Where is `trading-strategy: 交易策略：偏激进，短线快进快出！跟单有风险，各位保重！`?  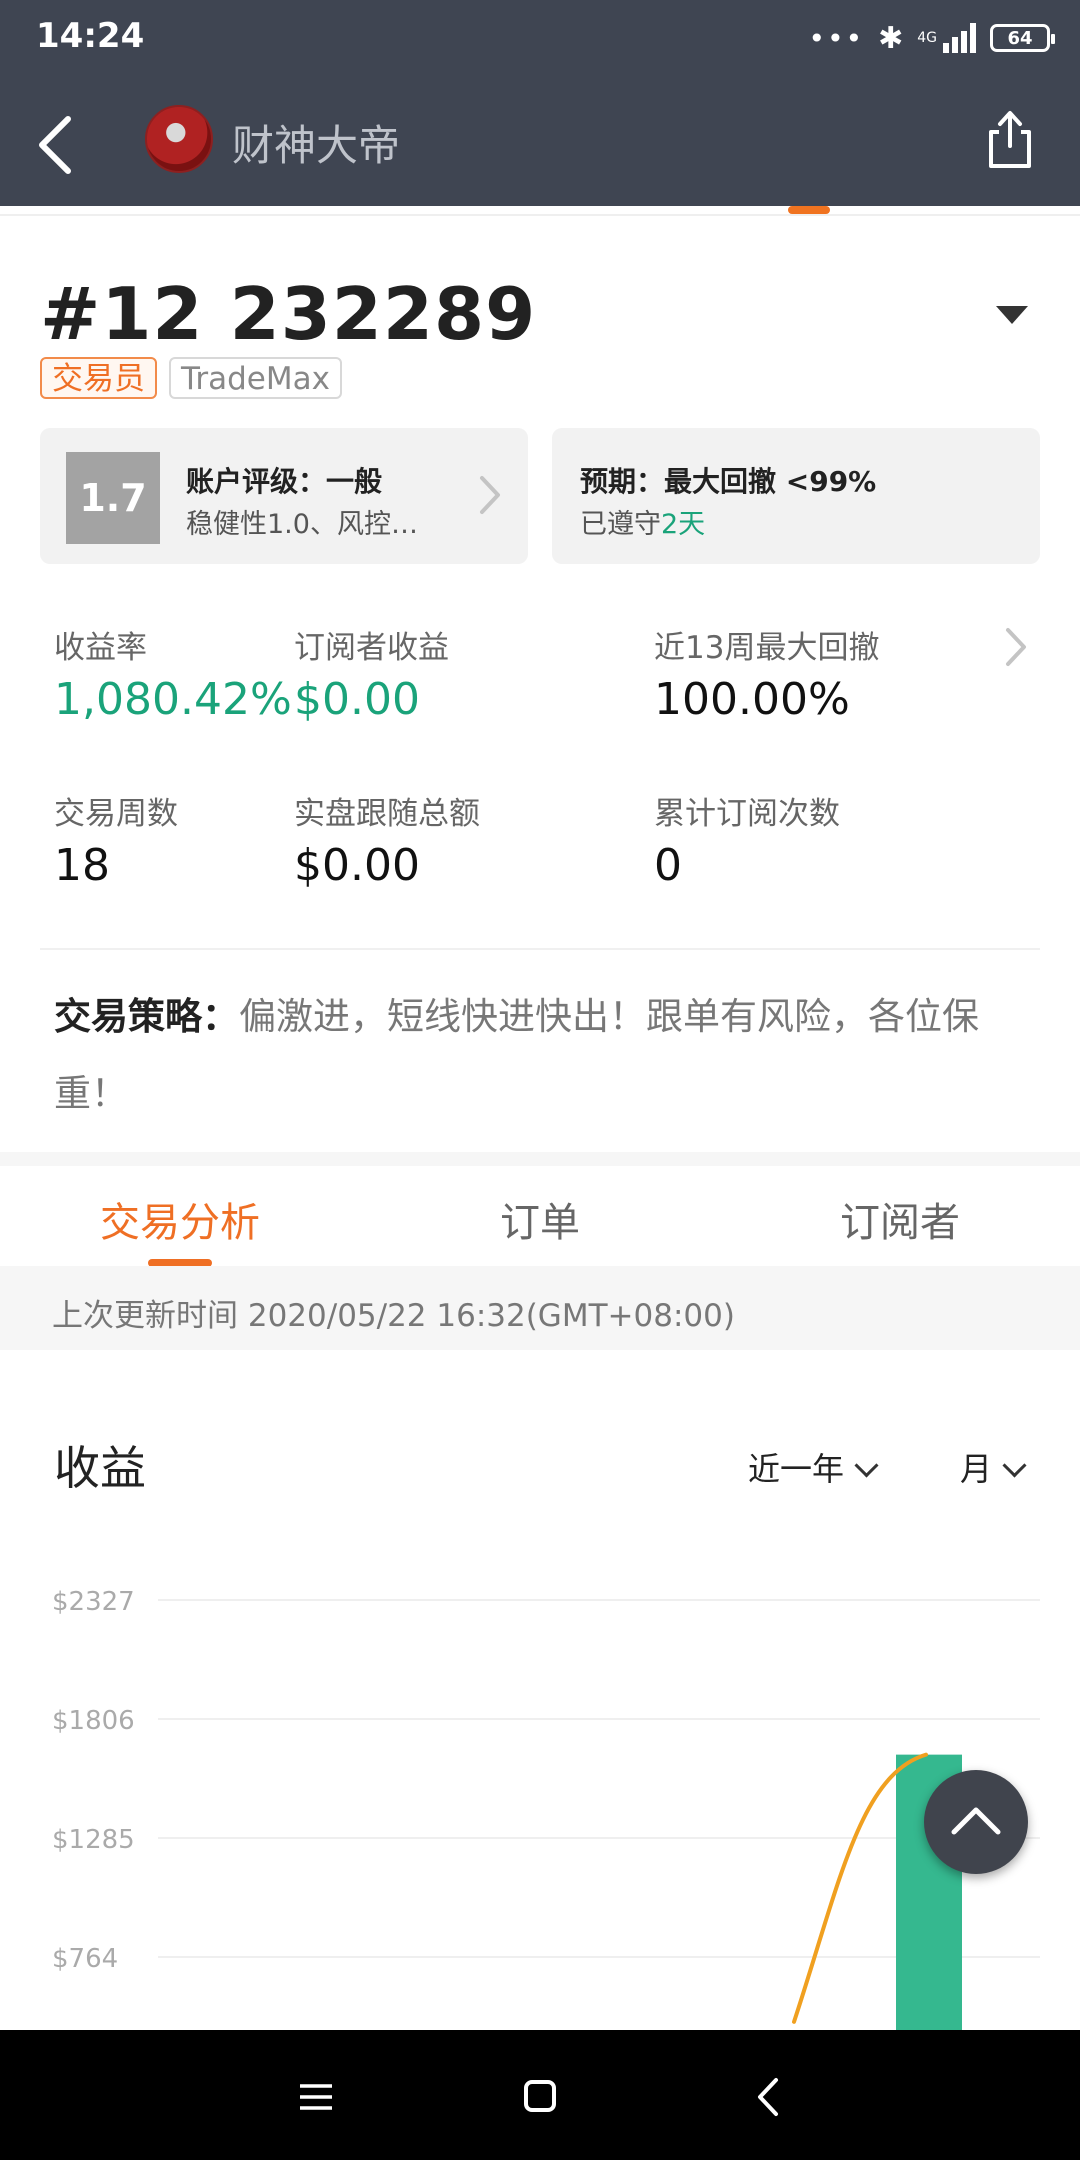
trading-strategy: 交易策略：偏激进，短线快进快出！跟单有风险，各位保重！ is located at coordinates (534, 1055).